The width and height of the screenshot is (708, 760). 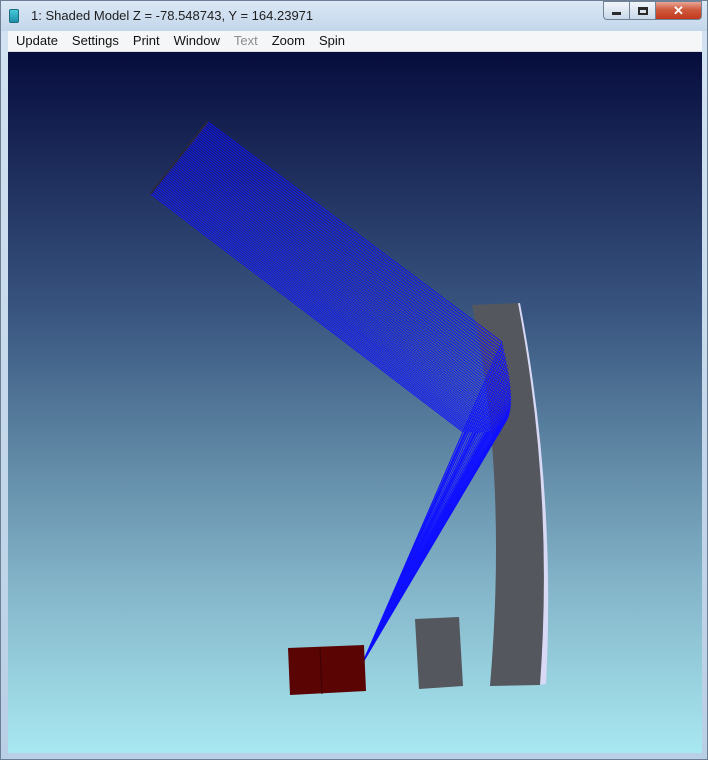 I want to click on app-icon, so click(x=14, y=16).